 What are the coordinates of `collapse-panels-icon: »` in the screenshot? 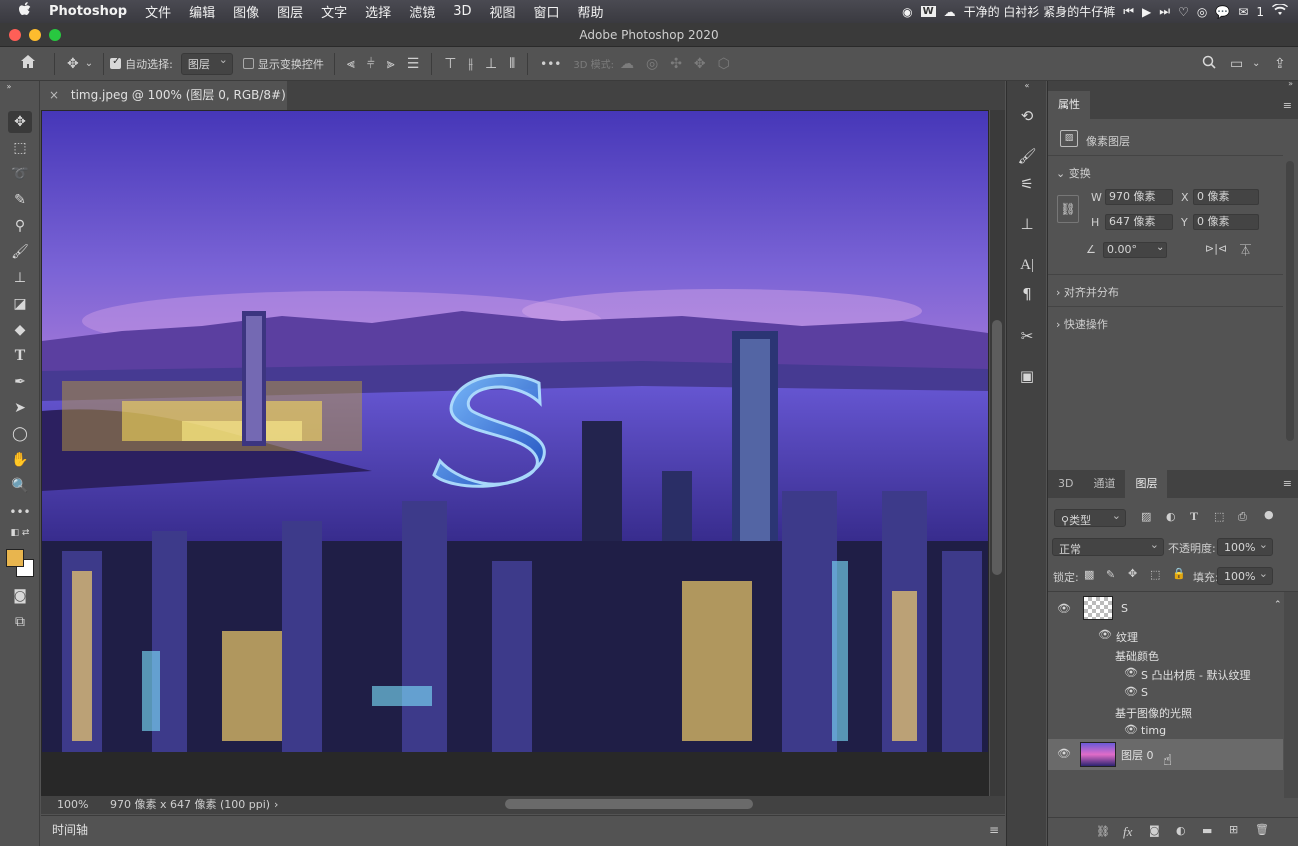 It's located at (1290, 83).